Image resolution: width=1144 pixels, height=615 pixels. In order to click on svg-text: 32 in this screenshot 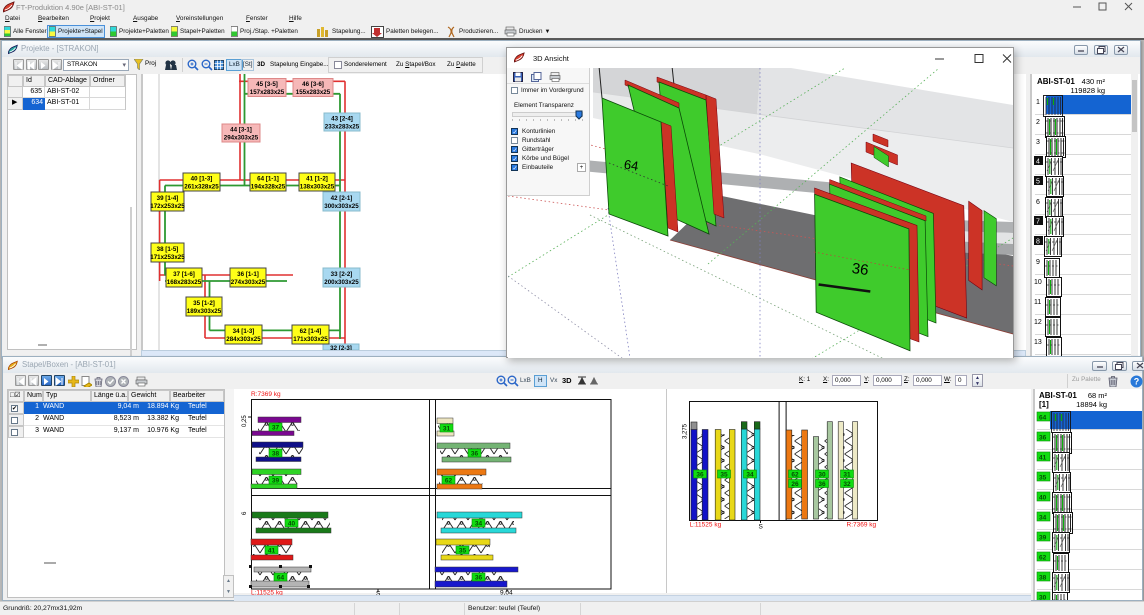, I will do `click(847, 484)`.